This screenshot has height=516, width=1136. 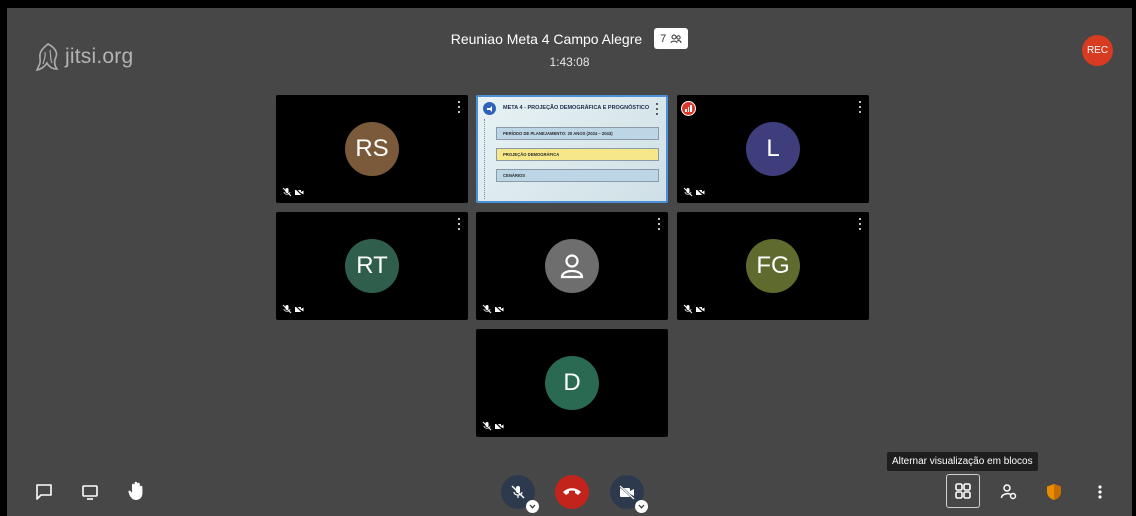 I want to click on camera-options-chevron-icon, so click(x=641, y=506).